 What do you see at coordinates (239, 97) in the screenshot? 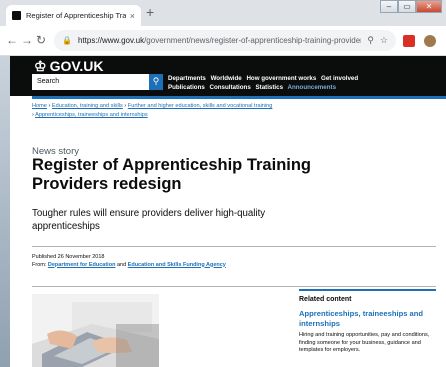
I see `header-blue-rule` at bounding box center [239, 97].